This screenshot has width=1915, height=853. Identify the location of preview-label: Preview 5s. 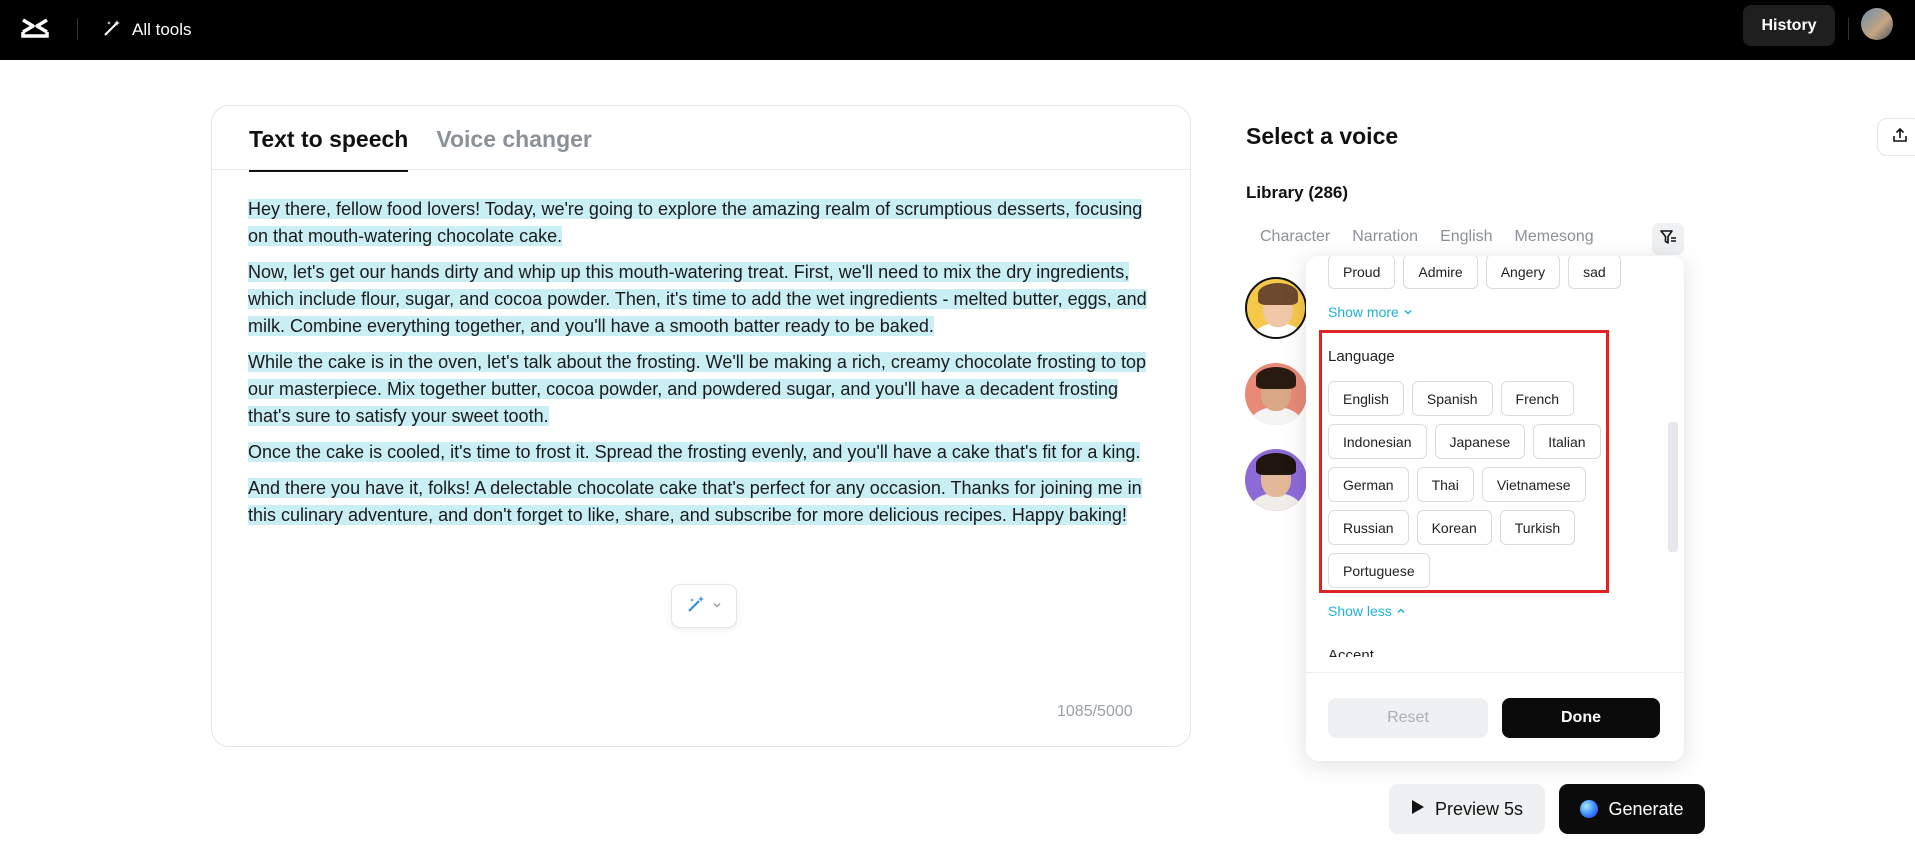
(1479, 808).